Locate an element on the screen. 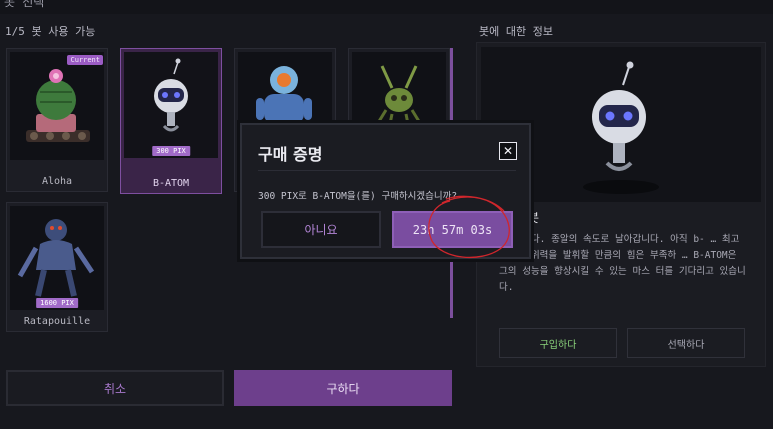 The image size is (773, 429). availability-label: 1/5 봇 사용 가능 is located at coordinates (50, 31).